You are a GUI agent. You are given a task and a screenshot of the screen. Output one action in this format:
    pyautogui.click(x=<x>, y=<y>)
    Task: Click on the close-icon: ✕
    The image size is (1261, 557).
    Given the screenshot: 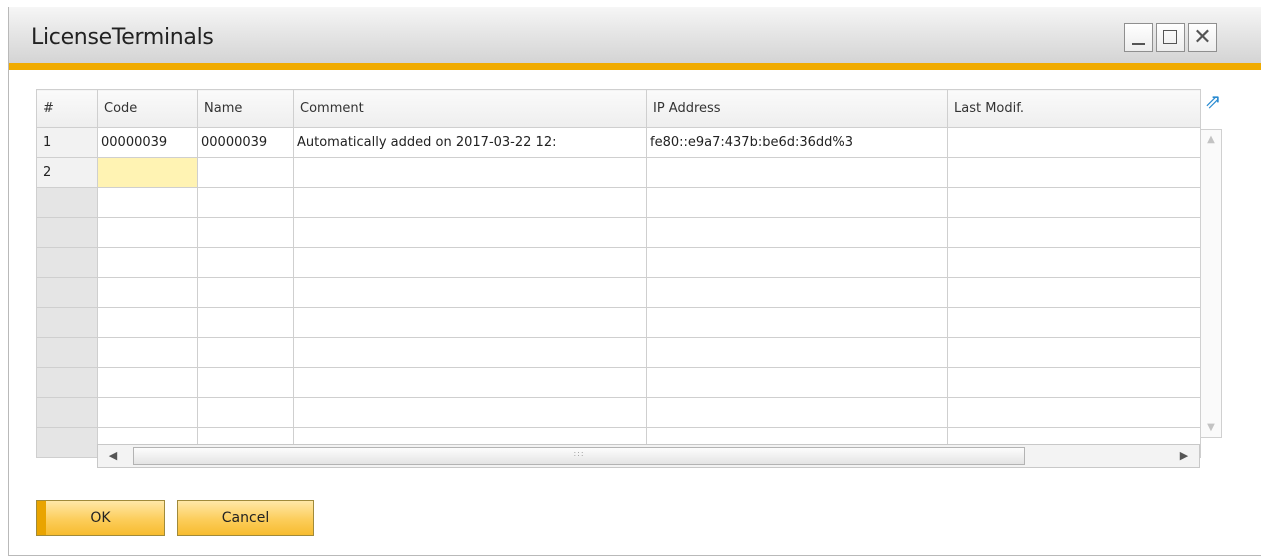 What is the action you would take?
    pyautogui.click(x=1202, y=37)
    